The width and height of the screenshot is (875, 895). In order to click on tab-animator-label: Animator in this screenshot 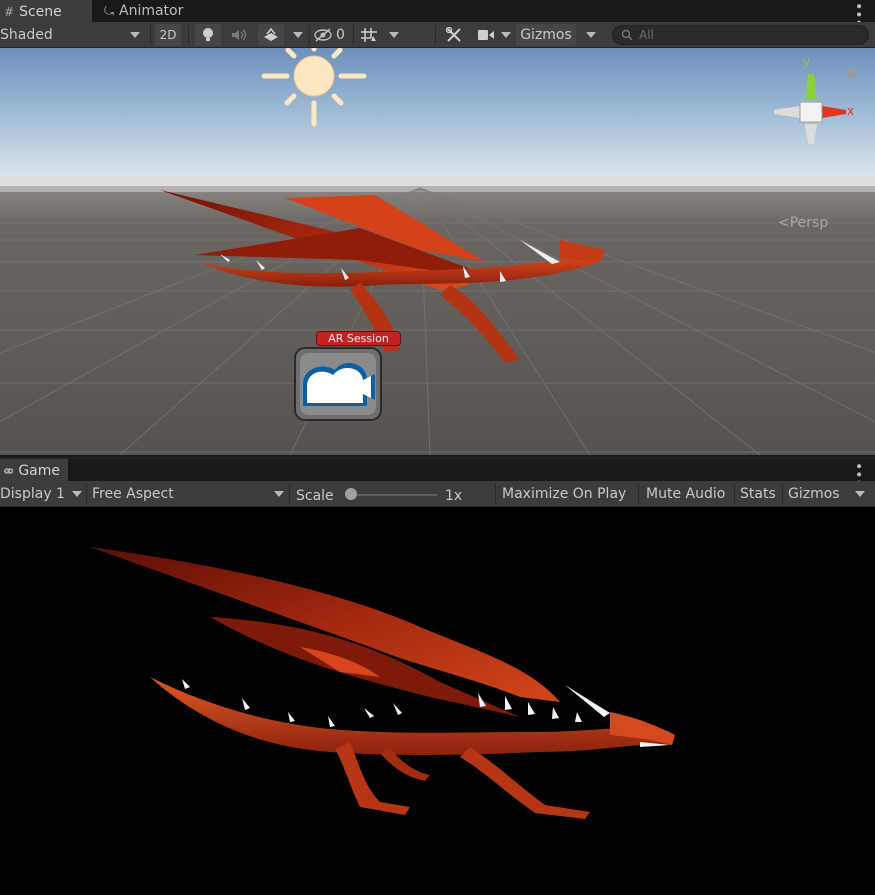, I will do `click(151, 11)`.